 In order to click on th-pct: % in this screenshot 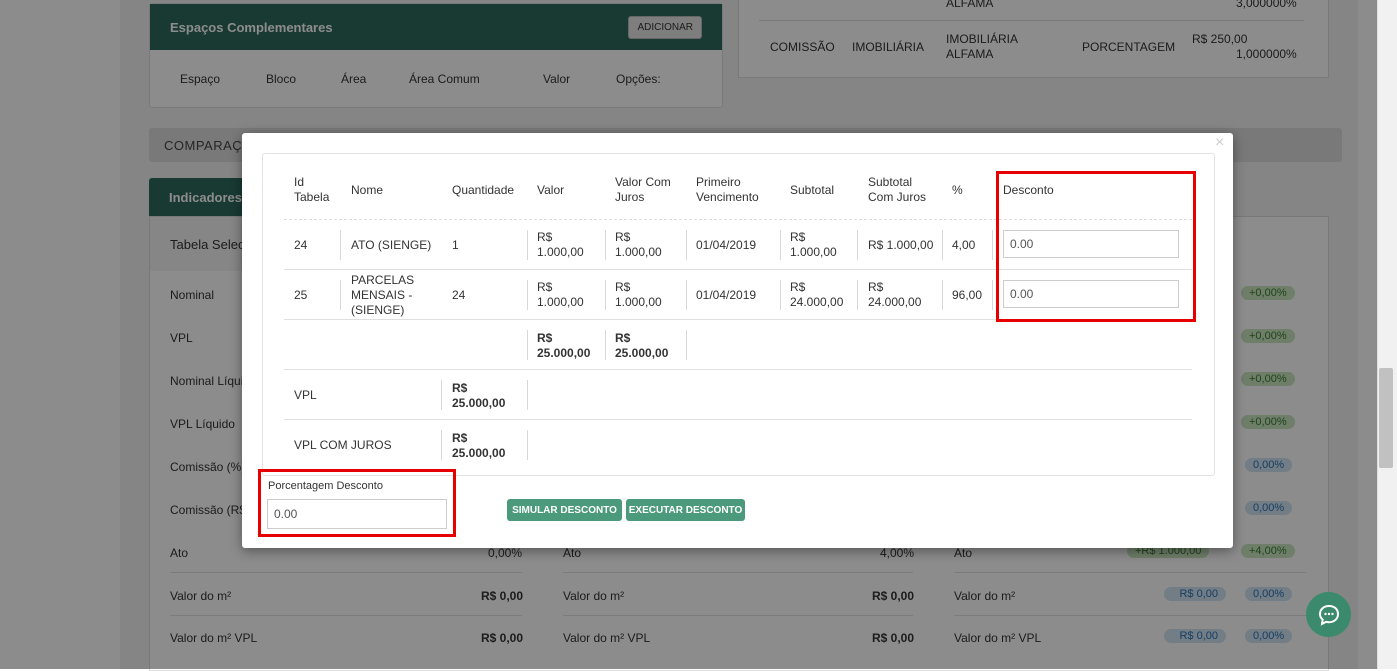, I will do `click(957, 190)`.